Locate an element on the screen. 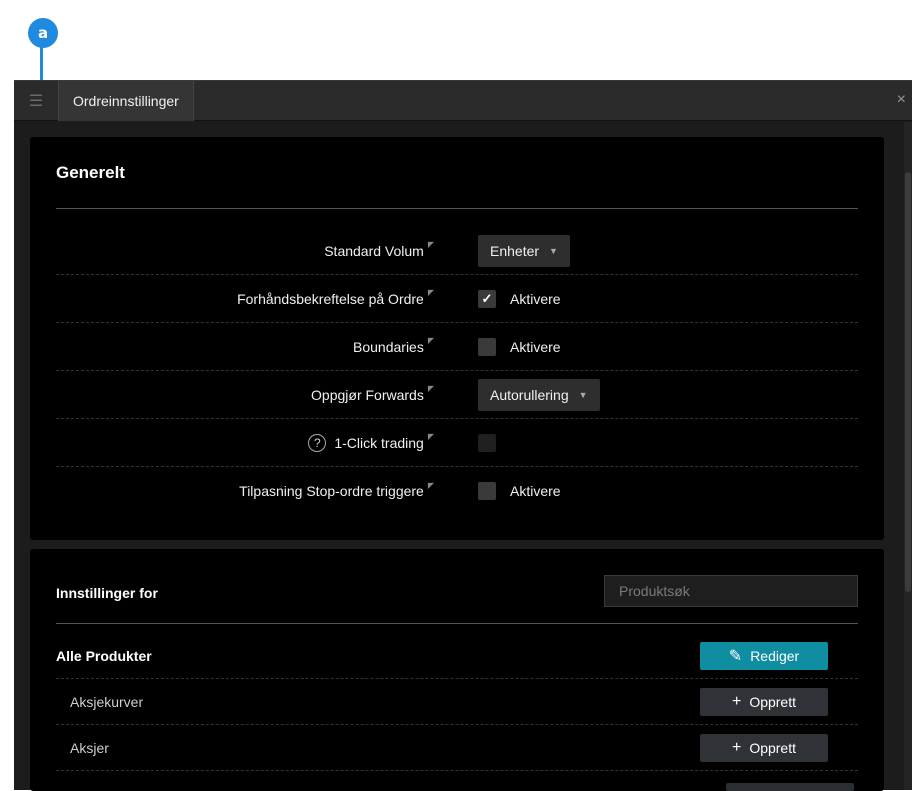 The height and width of the screenshot is (791, 912). row-stop-order-triggers: Tilpasning Stop-ordre triggere ◤ Aktivere is located at coordinates (457, 491).